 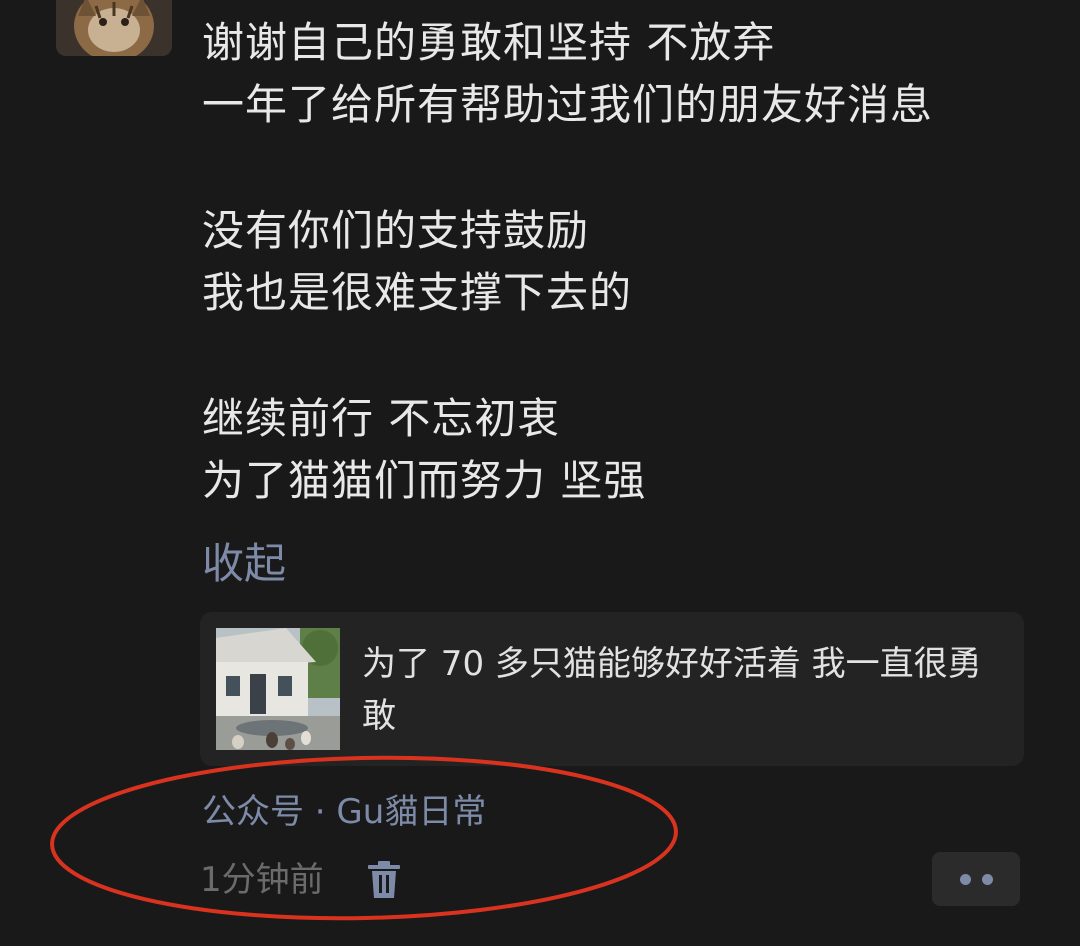 I want to click on source-account-link: 公众号 · Gu貓日常, so click(x=344, y=812).